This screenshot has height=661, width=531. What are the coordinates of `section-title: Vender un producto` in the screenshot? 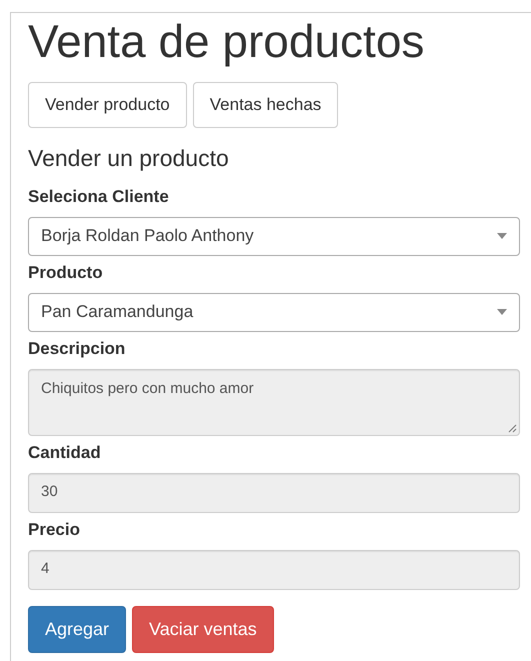 It's located at (129, 158).